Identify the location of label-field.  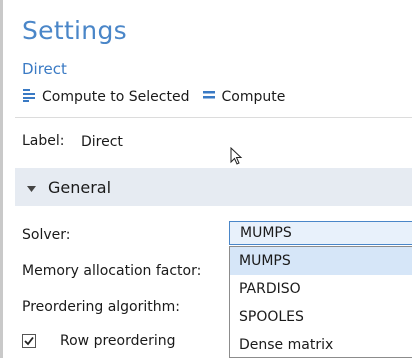
(244, 142).